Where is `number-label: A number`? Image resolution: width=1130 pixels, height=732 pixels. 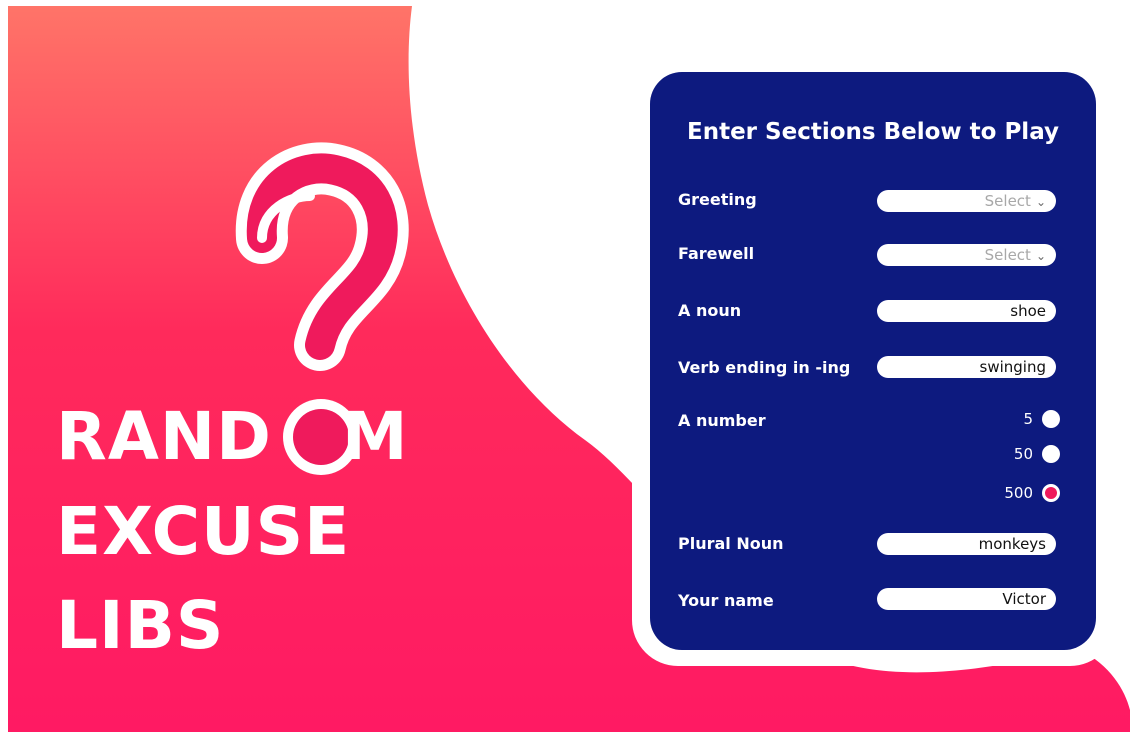 number-label: A number is located at coordinates (722, 420).